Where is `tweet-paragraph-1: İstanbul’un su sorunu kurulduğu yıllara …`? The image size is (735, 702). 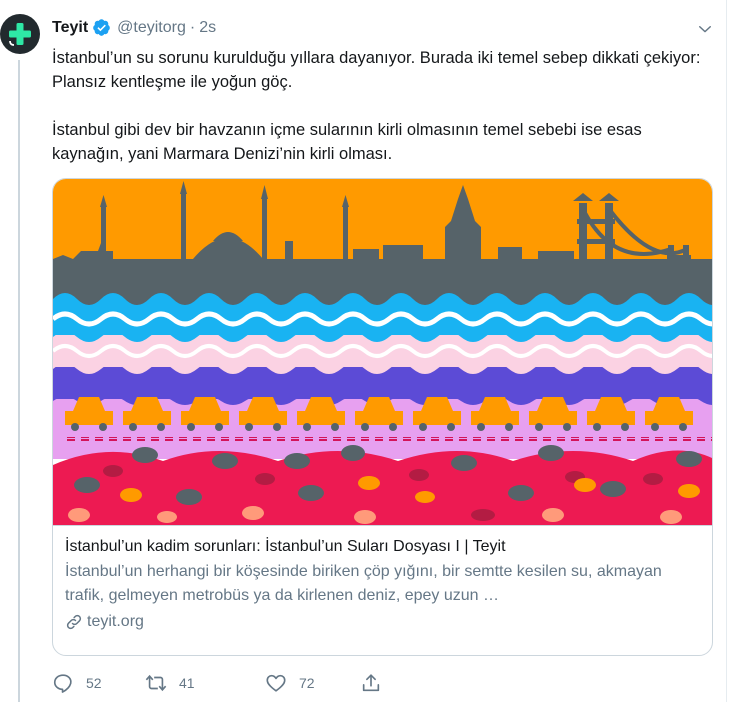 tweet-paragraph-1: İstanbul’un su sorunu kurulduğu yıllara … is located at coordinates (376, 70).